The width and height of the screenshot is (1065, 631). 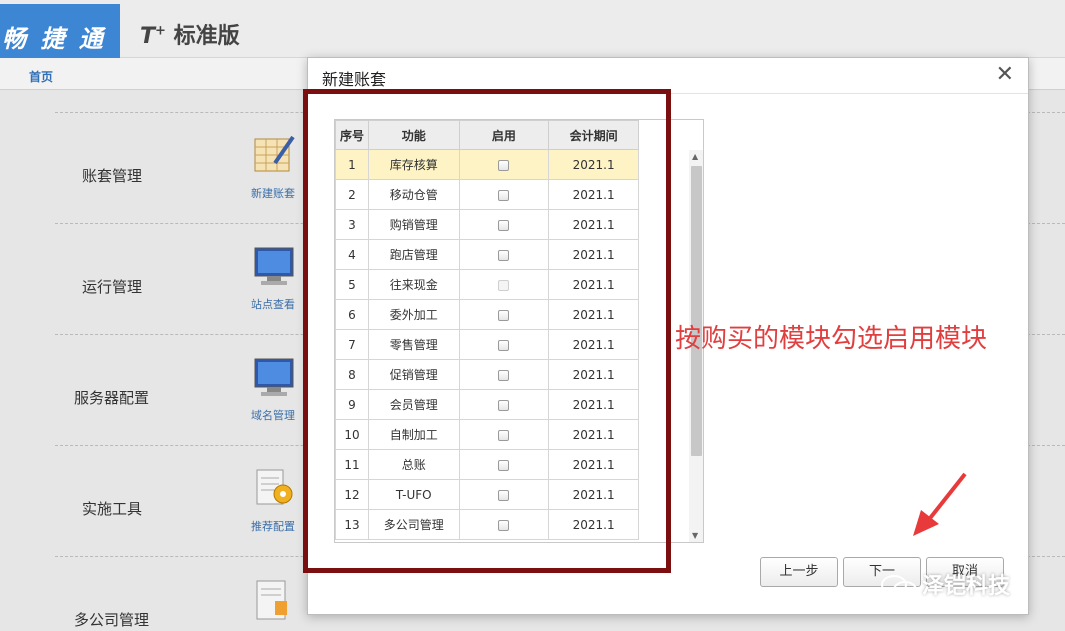 What do you see at coordinates (532, 29) in the screenshot?
I see `top-bar: 畅 捷 通 T+ 标准版` at bounding box center [532, 29].